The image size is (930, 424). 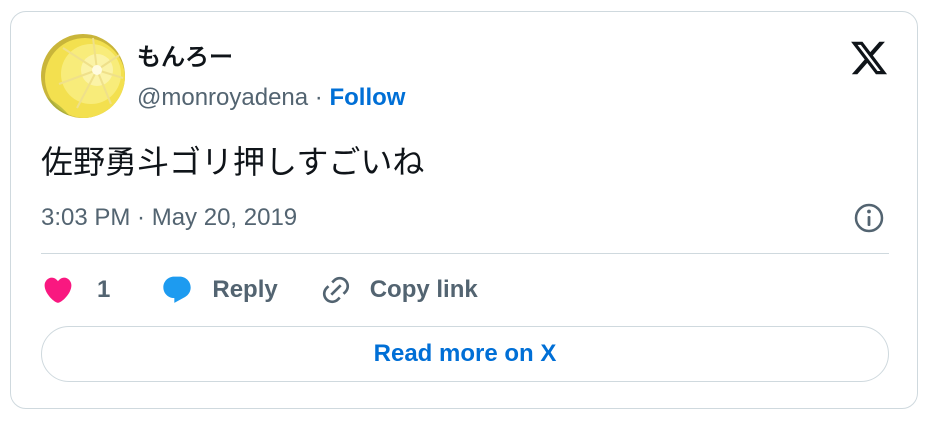 What do you see at coordinates (465, 253) in the screenshot?
I see `divider` at bounding box center [465, 253].